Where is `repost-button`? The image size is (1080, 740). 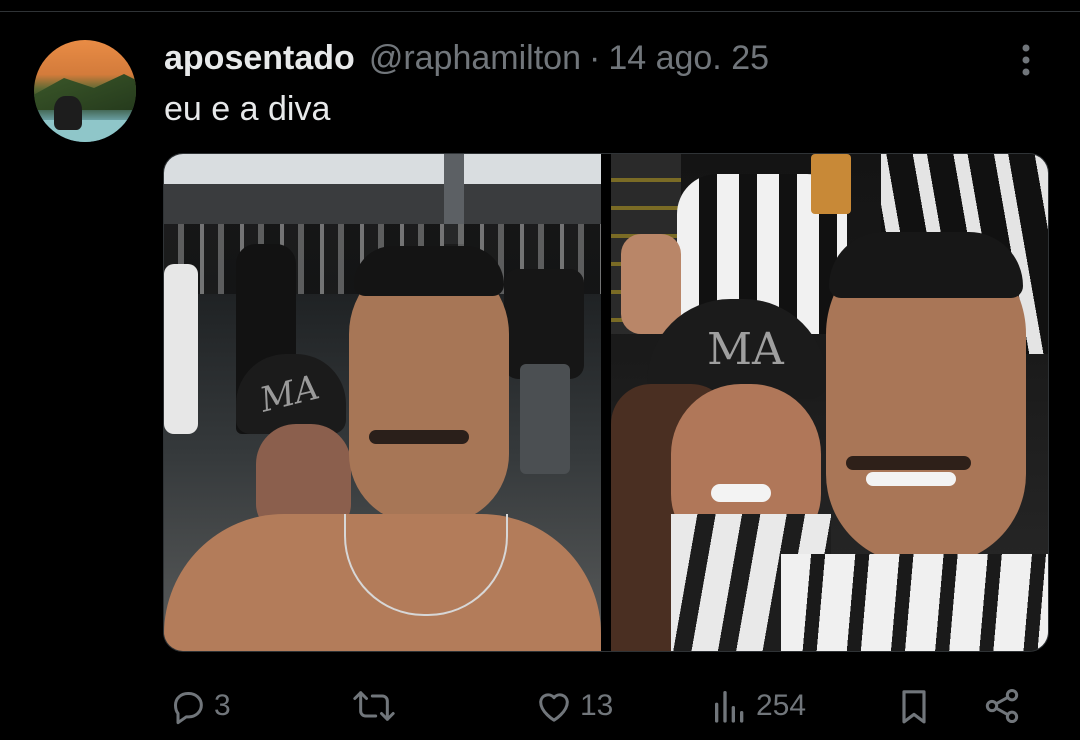 repost-button is located at coordinates (376, 706).